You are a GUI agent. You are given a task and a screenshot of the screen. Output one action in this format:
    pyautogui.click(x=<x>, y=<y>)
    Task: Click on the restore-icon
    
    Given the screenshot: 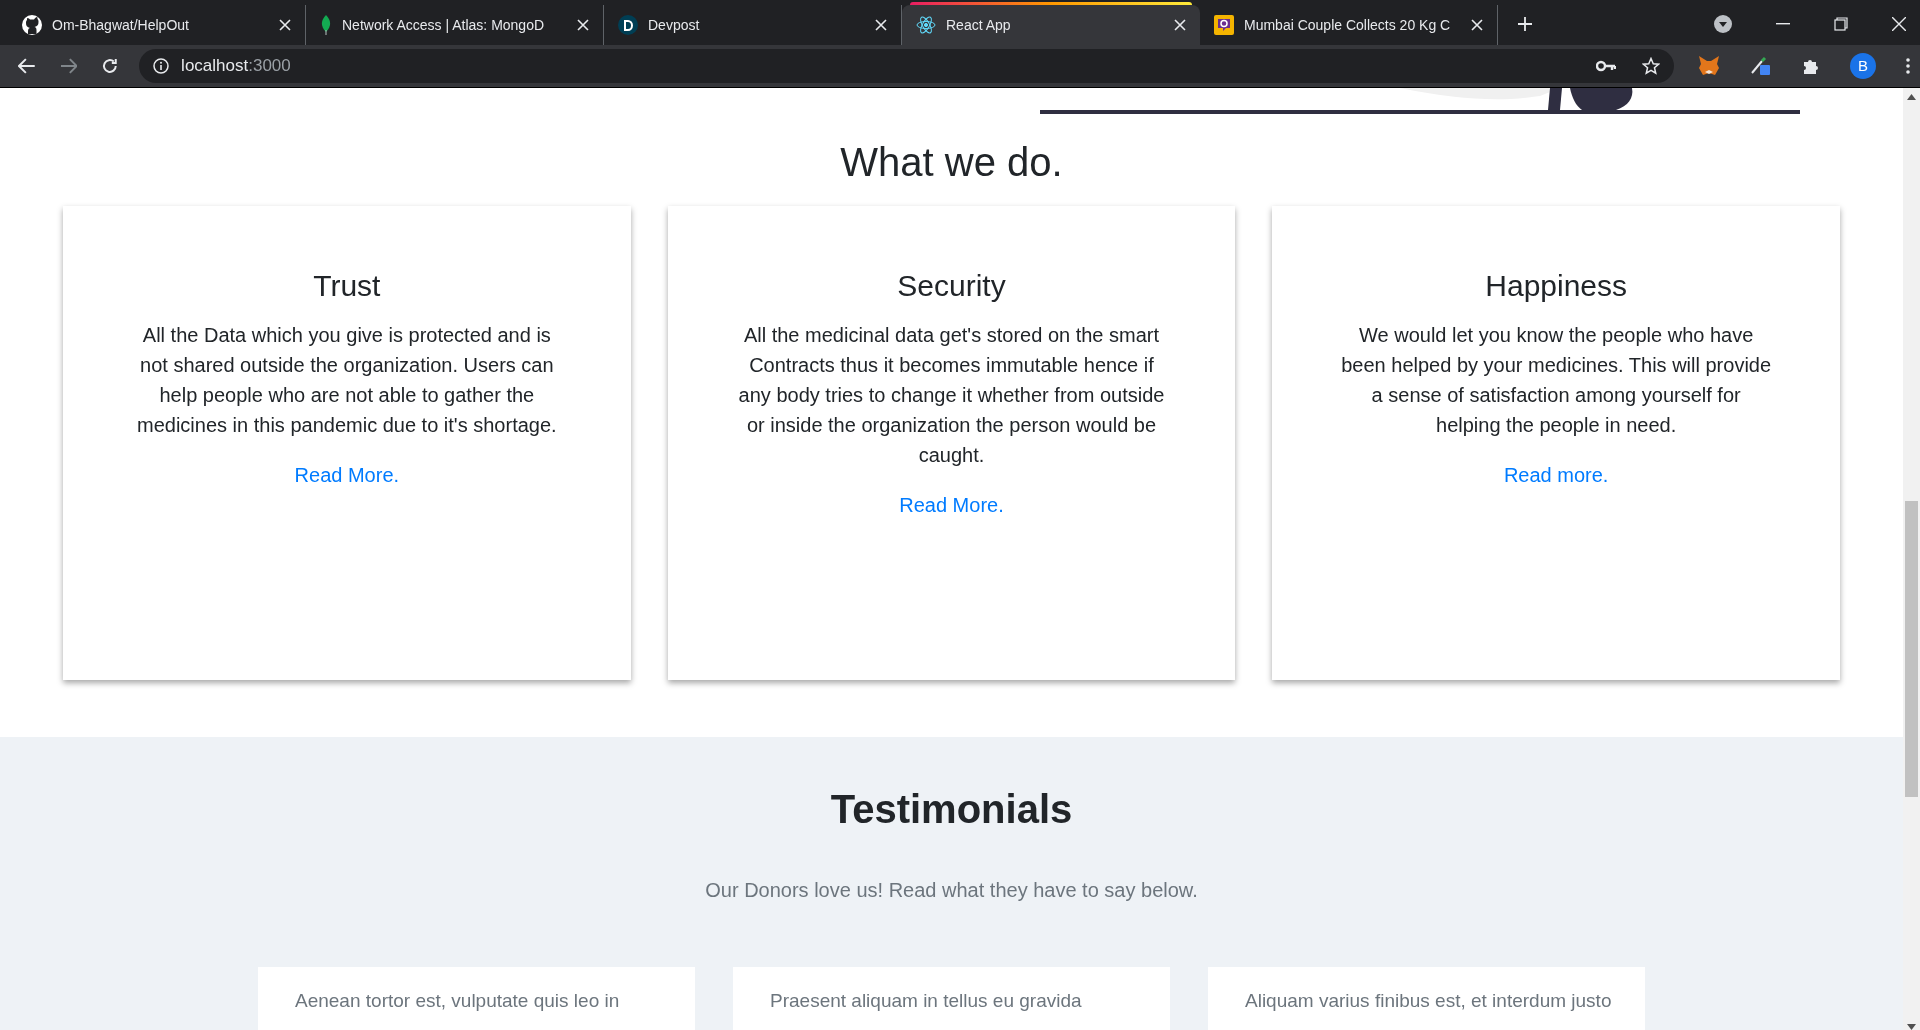 What is the action you would take?
    pyautogui.click(x=1841, y=24)
    